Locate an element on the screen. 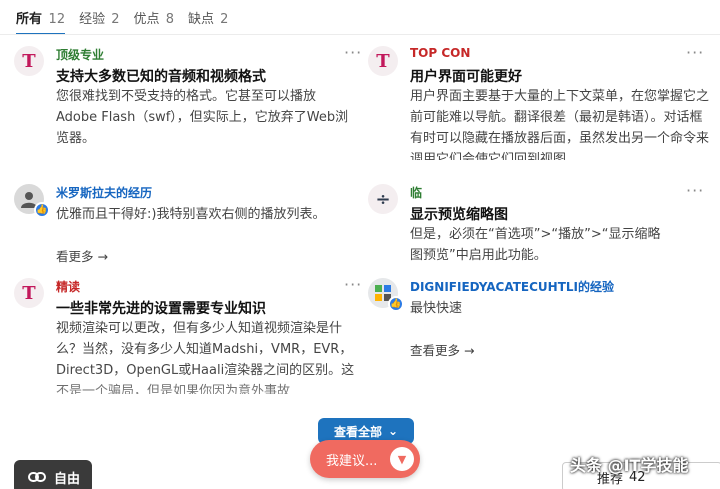 Image resolution: width=720 pixels, height=489 pixels. card-source: 米罗斯拉夫的经历 is located at coordinates (104, 192).